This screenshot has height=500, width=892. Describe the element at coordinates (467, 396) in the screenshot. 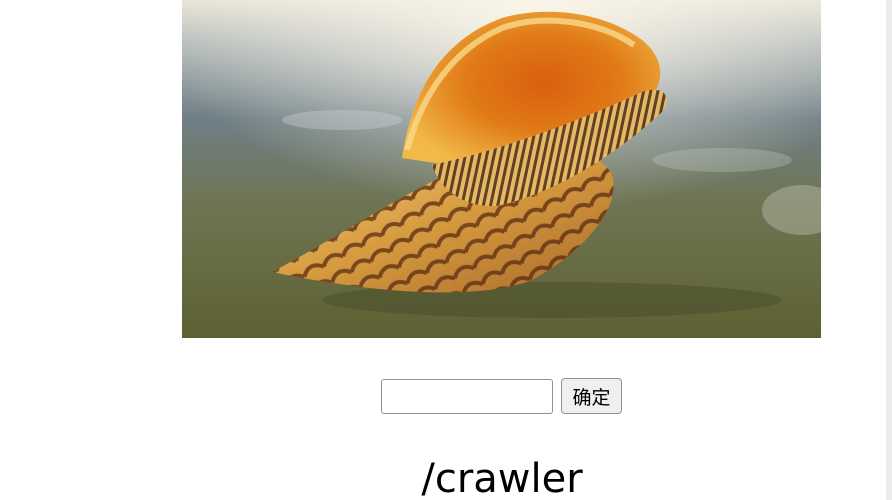

I see `text-input` at that location.